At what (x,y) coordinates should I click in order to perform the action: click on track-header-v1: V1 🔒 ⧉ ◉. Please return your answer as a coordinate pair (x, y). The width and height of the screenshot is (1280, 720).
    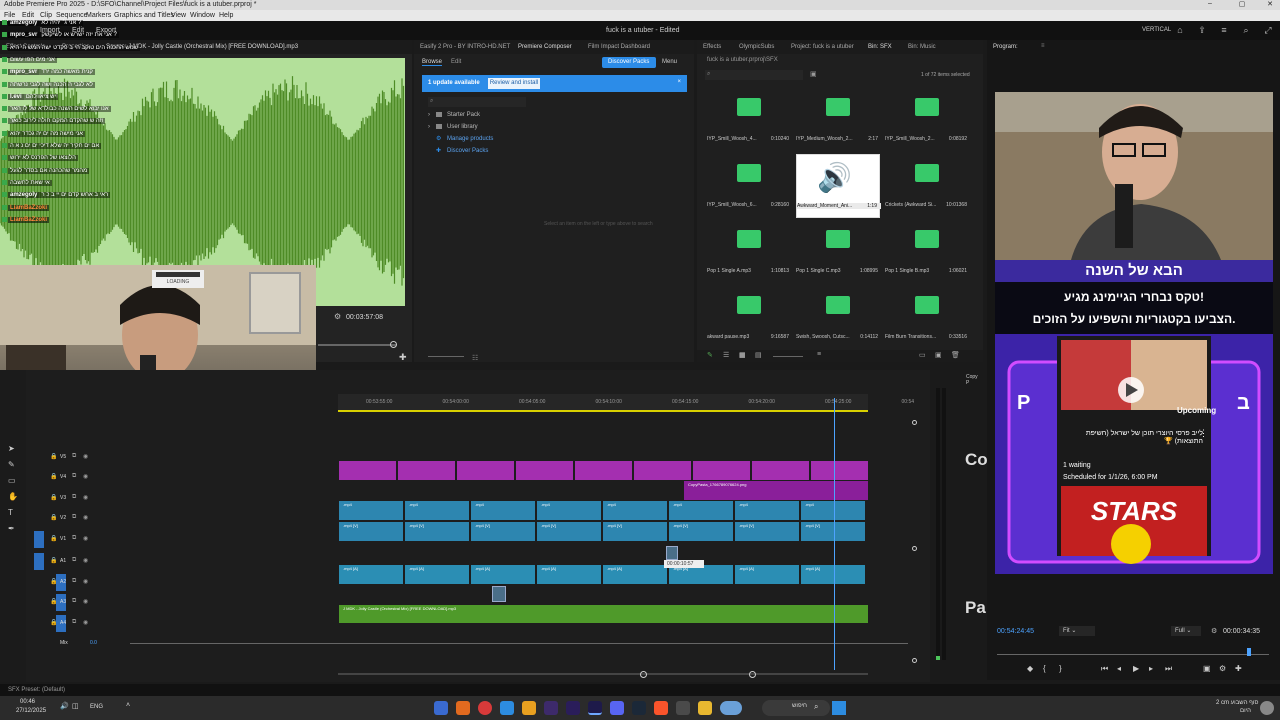
    Looking at the image, I should click on (180, 540).